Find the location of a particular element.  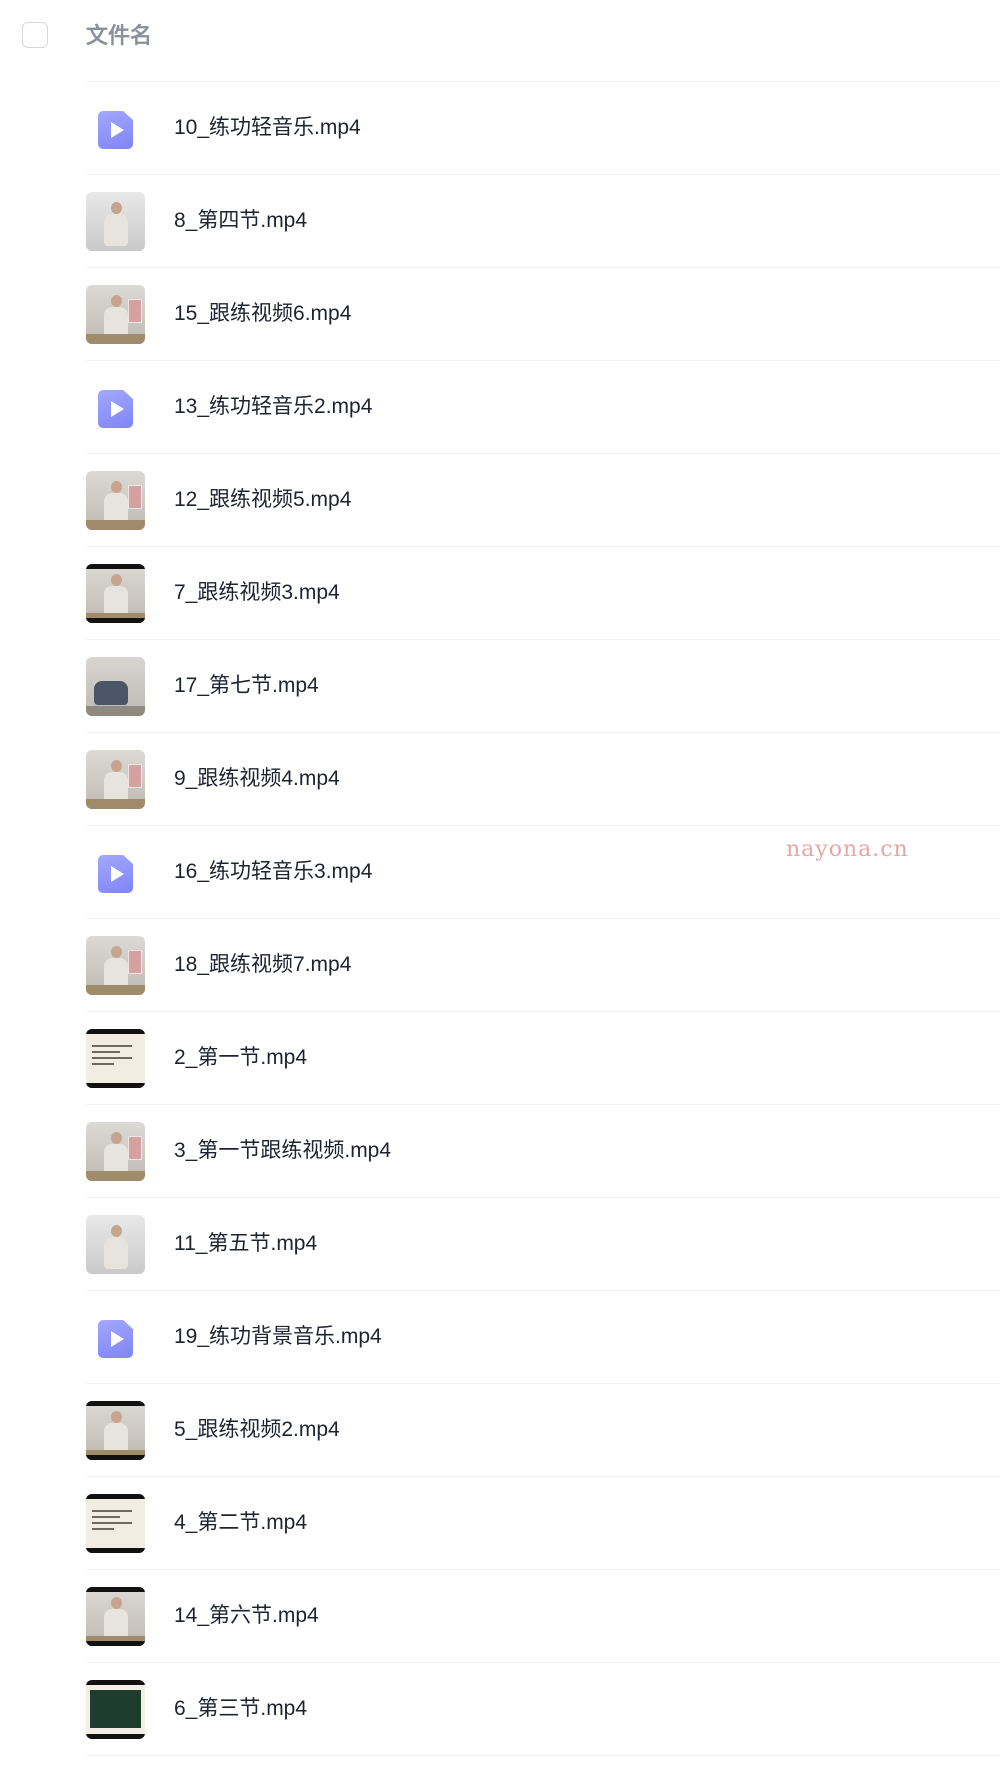

file-row: 7_跟练视频3.mp4 is located at coordinates (500, 593).